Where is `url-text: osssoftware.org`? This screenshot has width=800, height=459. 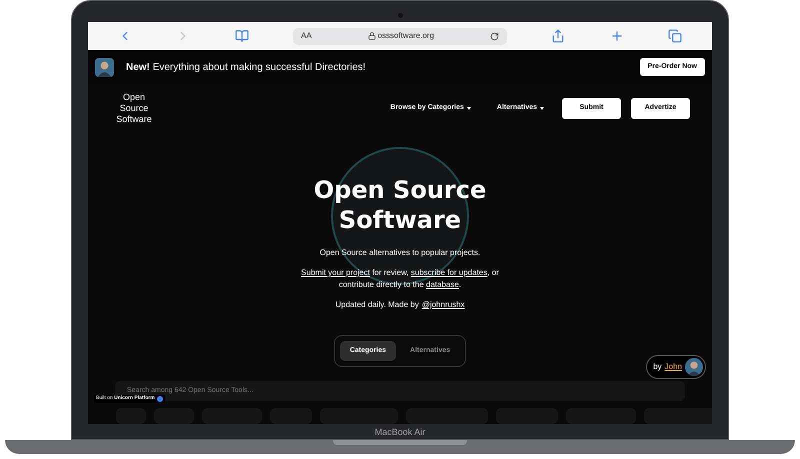
url-text: osssoftware.org is located at coordinates (406, 36).